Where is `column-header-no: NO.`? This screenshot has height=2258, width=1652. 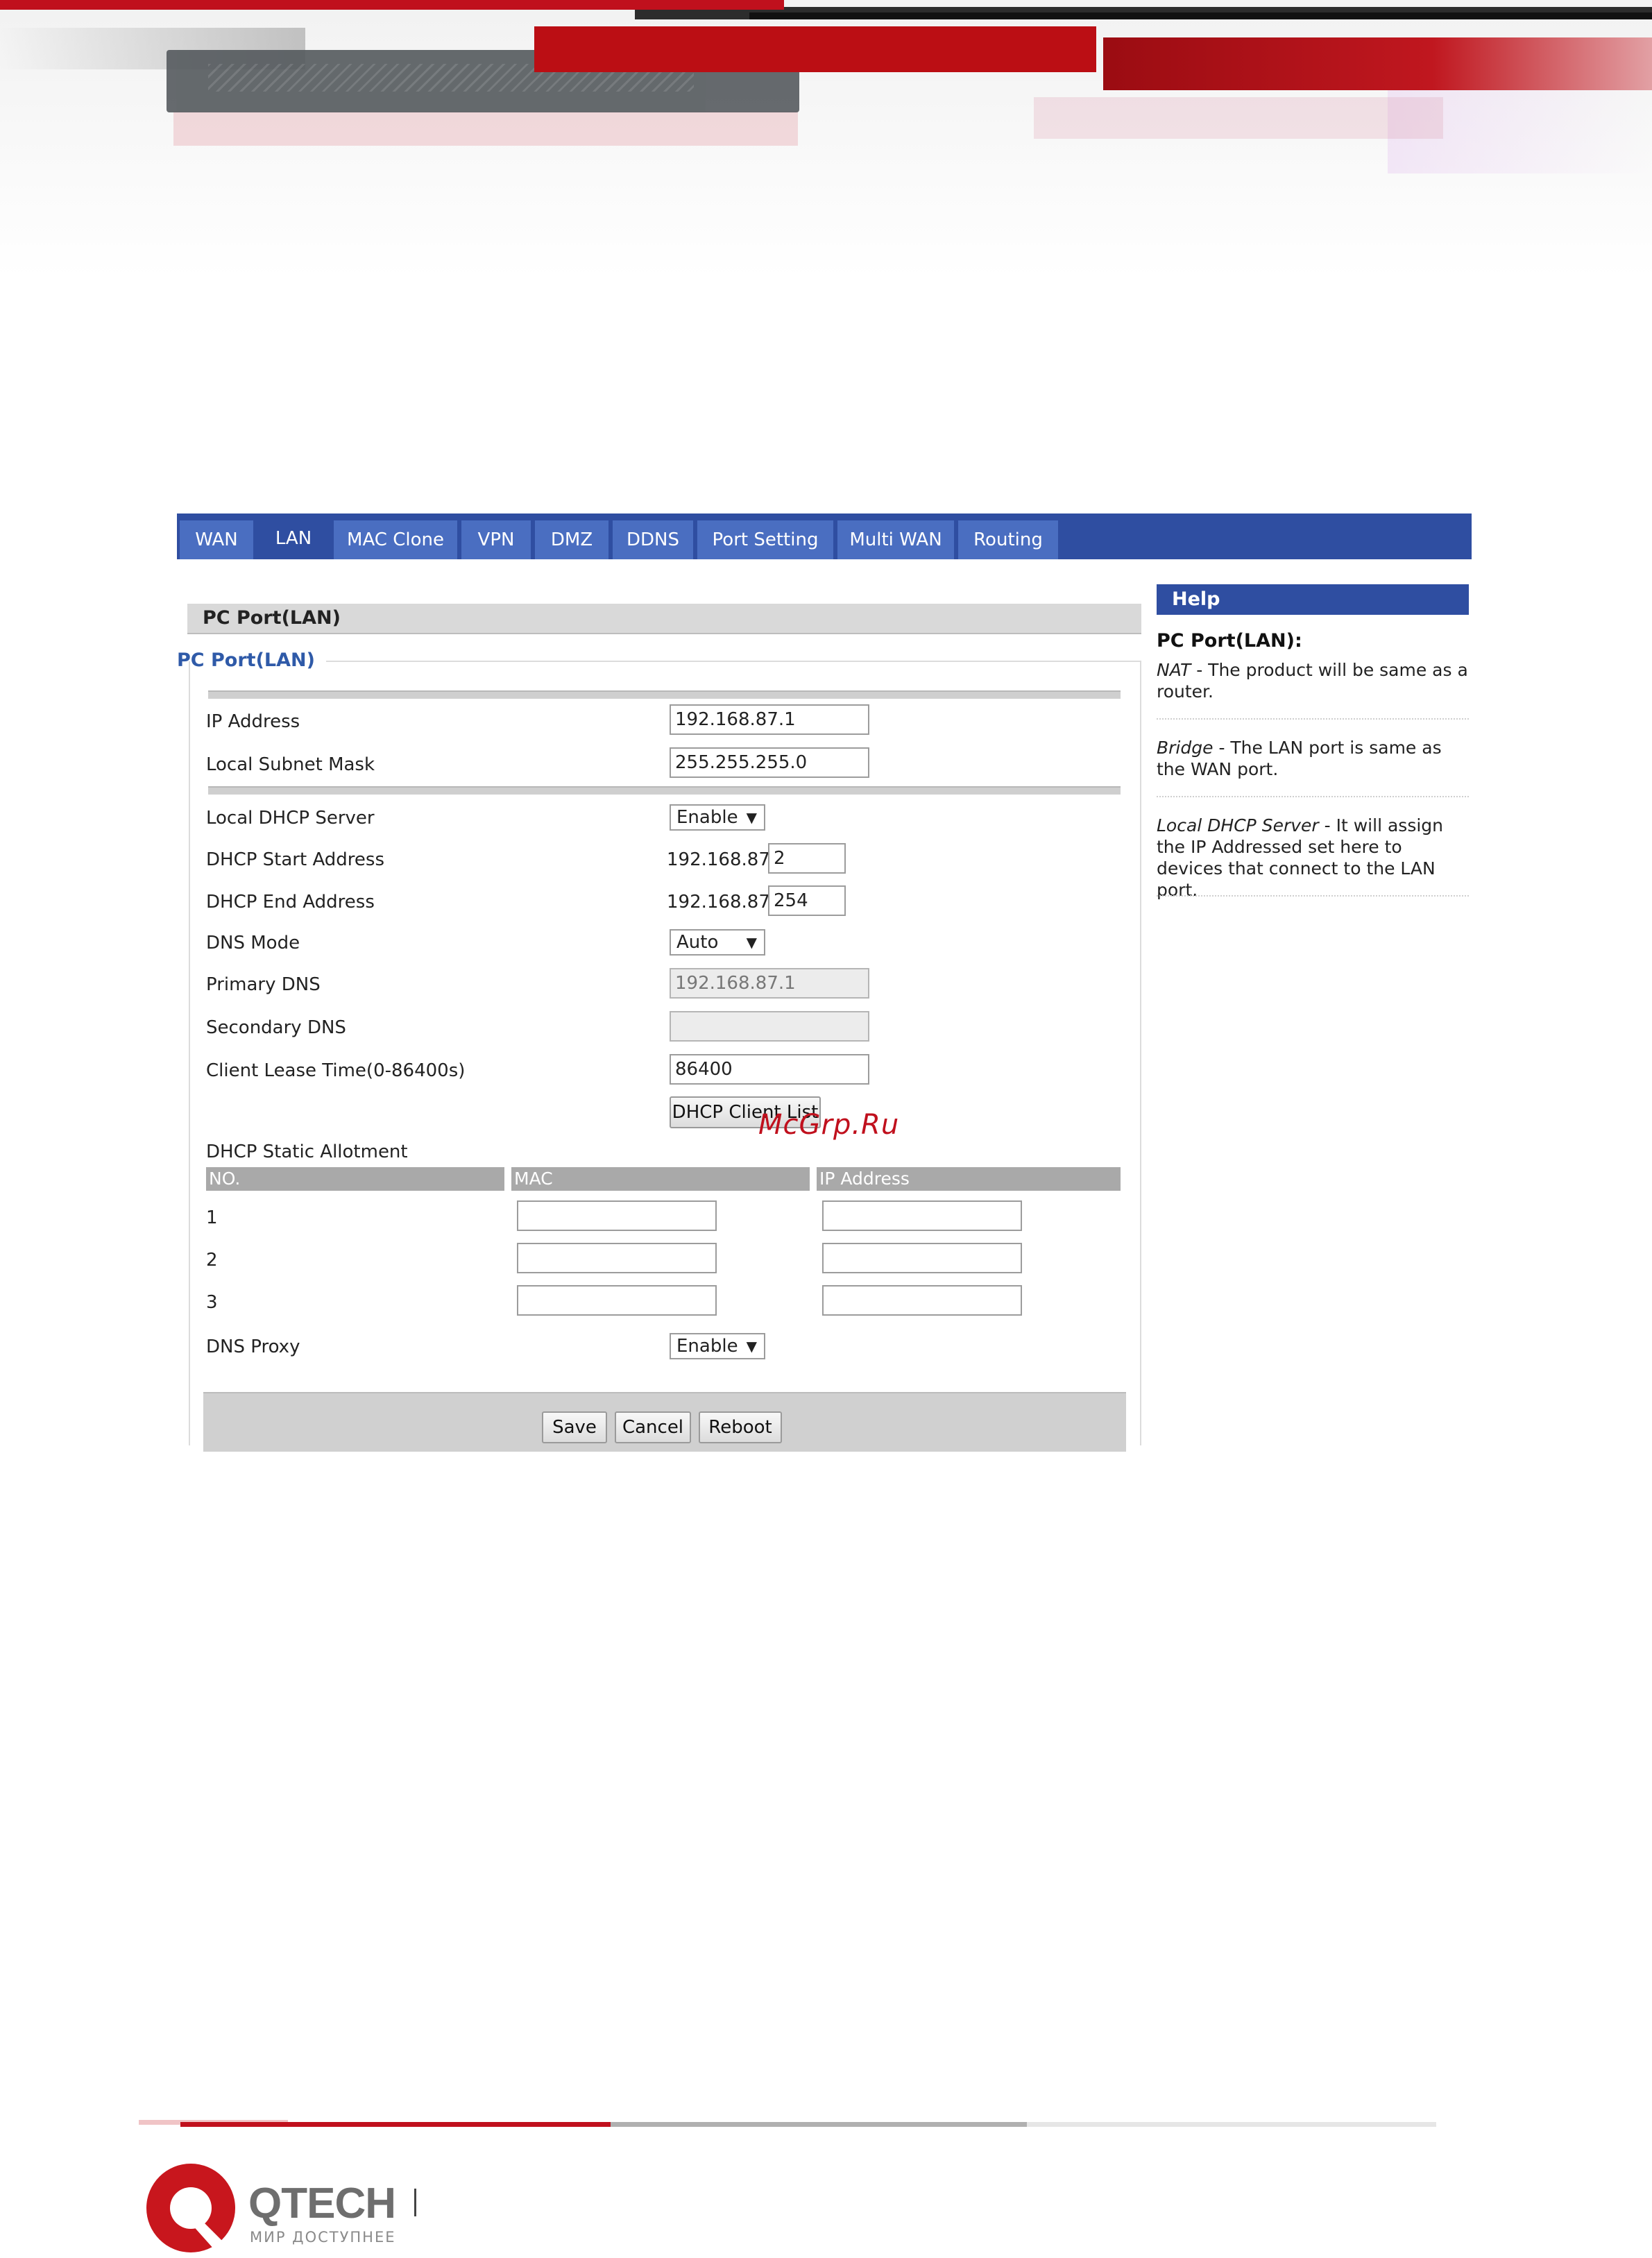 column-header-no: NO. is located at coordinates (355, 1179).